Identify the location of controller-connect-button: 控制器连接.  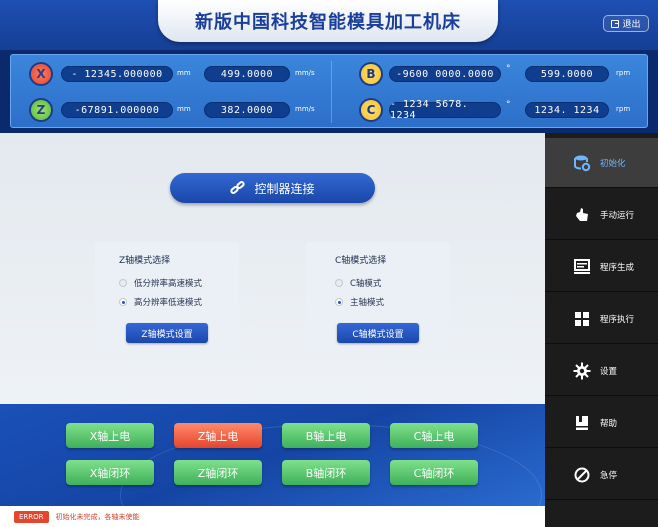
(272, 188).